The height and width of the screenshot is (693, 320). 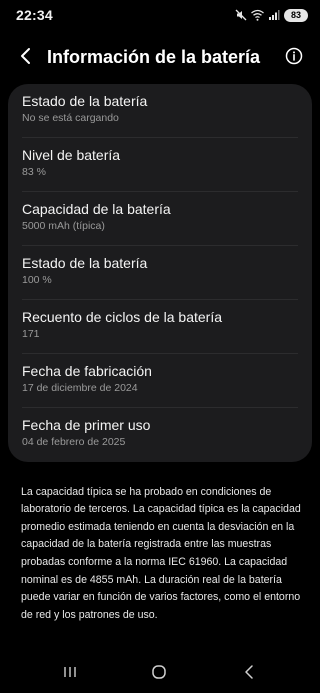 I want to click on back-button, so click(x=26, y=58).